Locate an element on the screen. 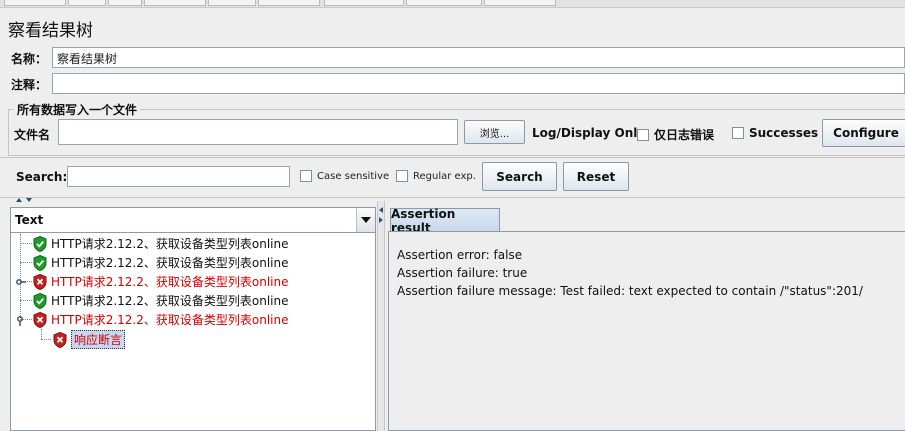 The image size is (905, 431). search-input is located at coordinates (178, 176).